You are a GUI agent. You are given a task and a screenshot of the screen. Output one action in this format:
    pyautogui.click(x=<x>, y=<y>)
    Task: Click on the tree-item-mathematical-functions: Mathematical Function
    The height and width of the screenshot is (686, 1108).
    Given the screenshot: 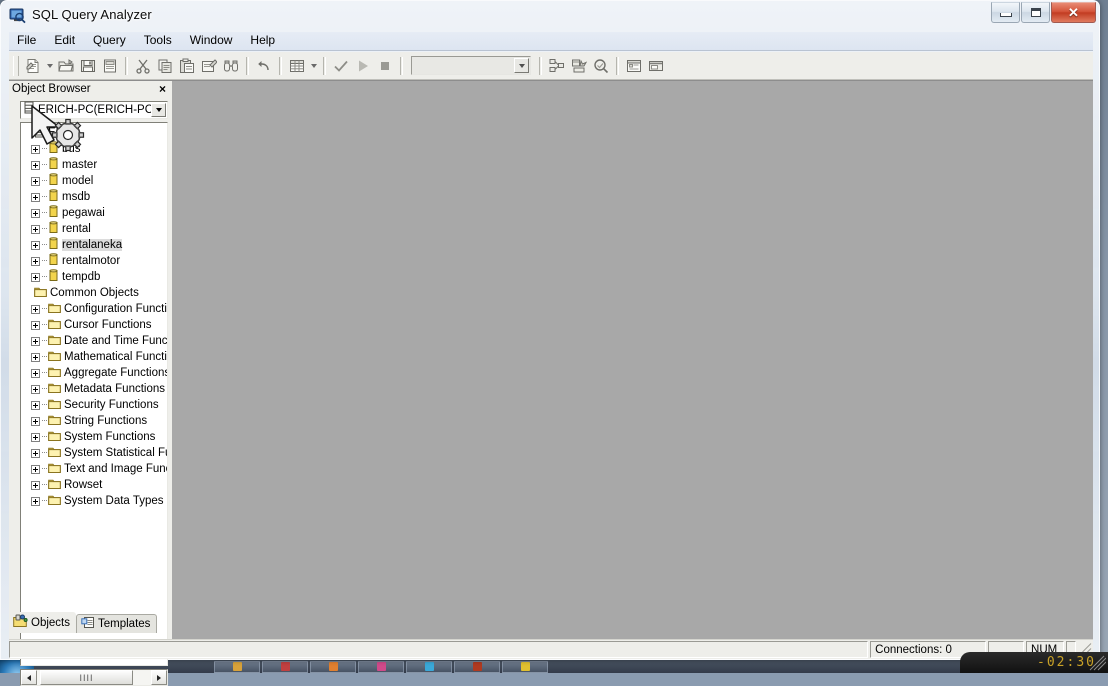 What is the action you would take?
    pyautogui.click(x=94, y=357)
    